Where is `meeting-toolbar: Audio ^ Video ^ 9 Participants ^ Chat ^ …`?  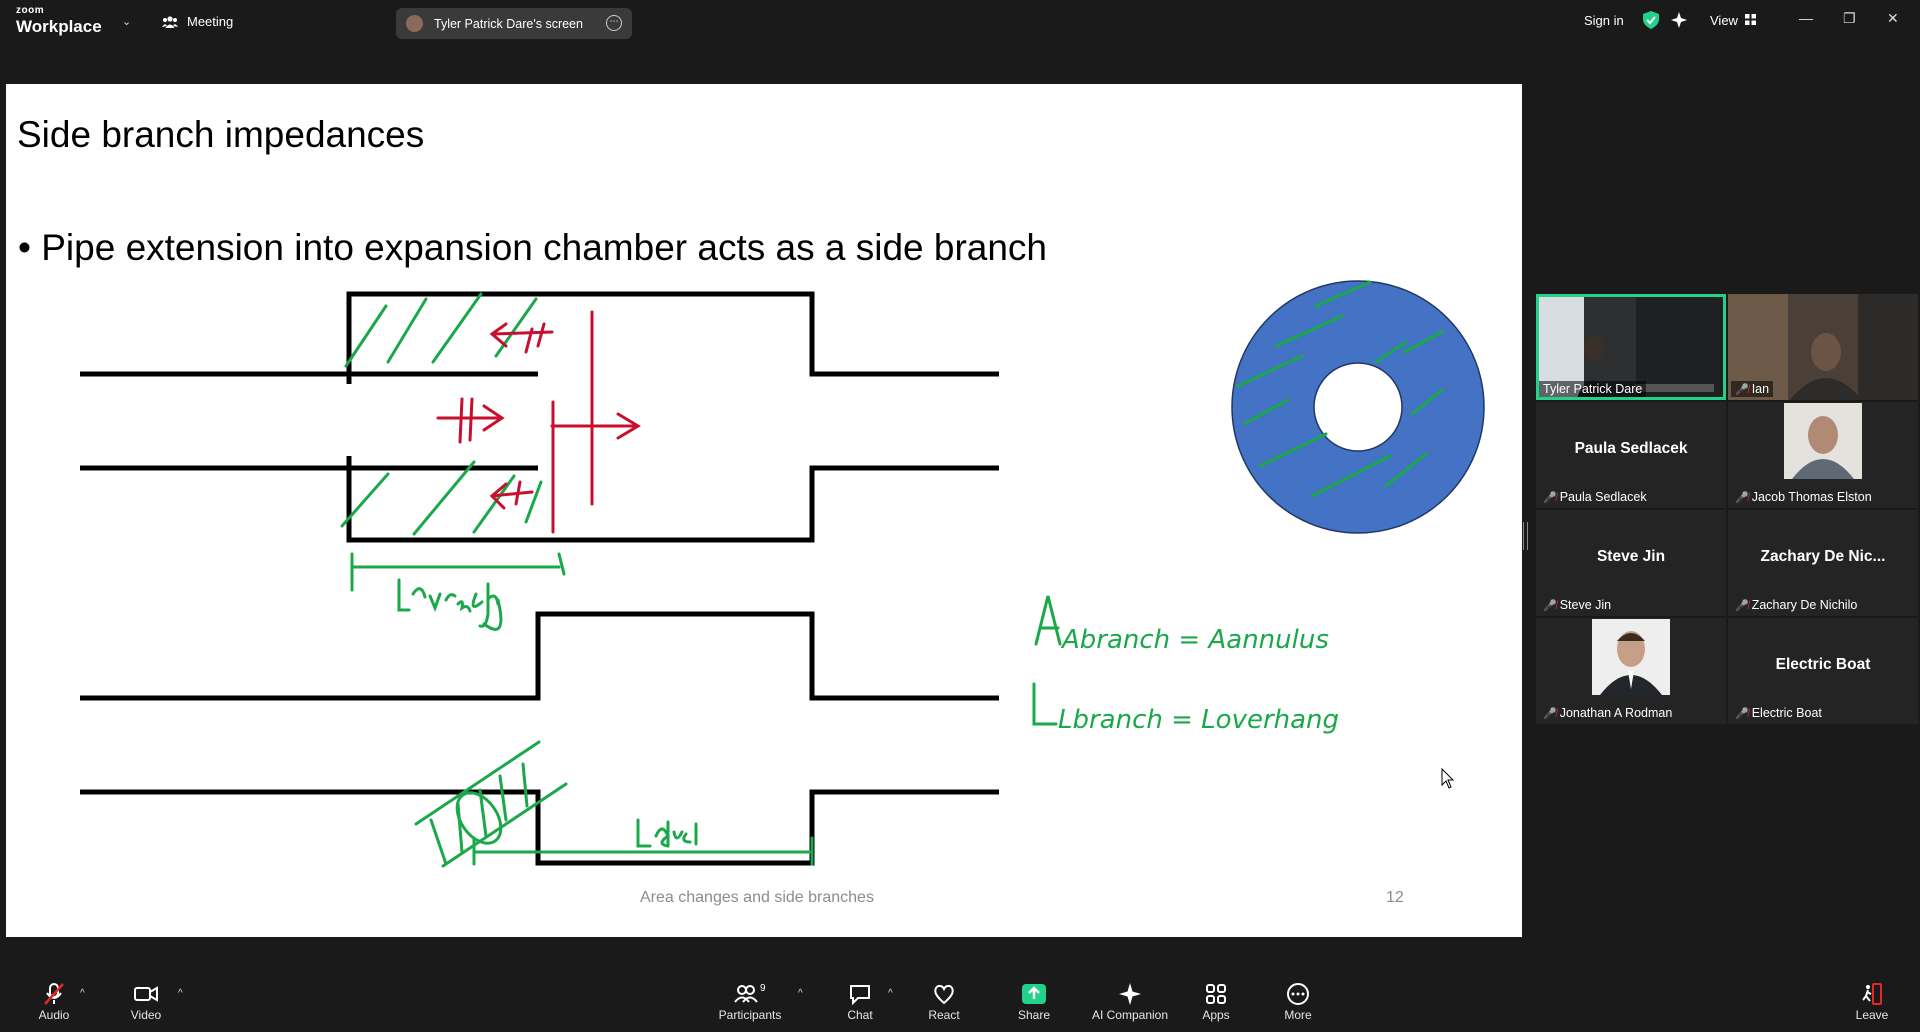
meeting-toolbar: Audio ^ Video ^ 9 Participants ^ Chat ^ … is located at coordinates (960, 1002).